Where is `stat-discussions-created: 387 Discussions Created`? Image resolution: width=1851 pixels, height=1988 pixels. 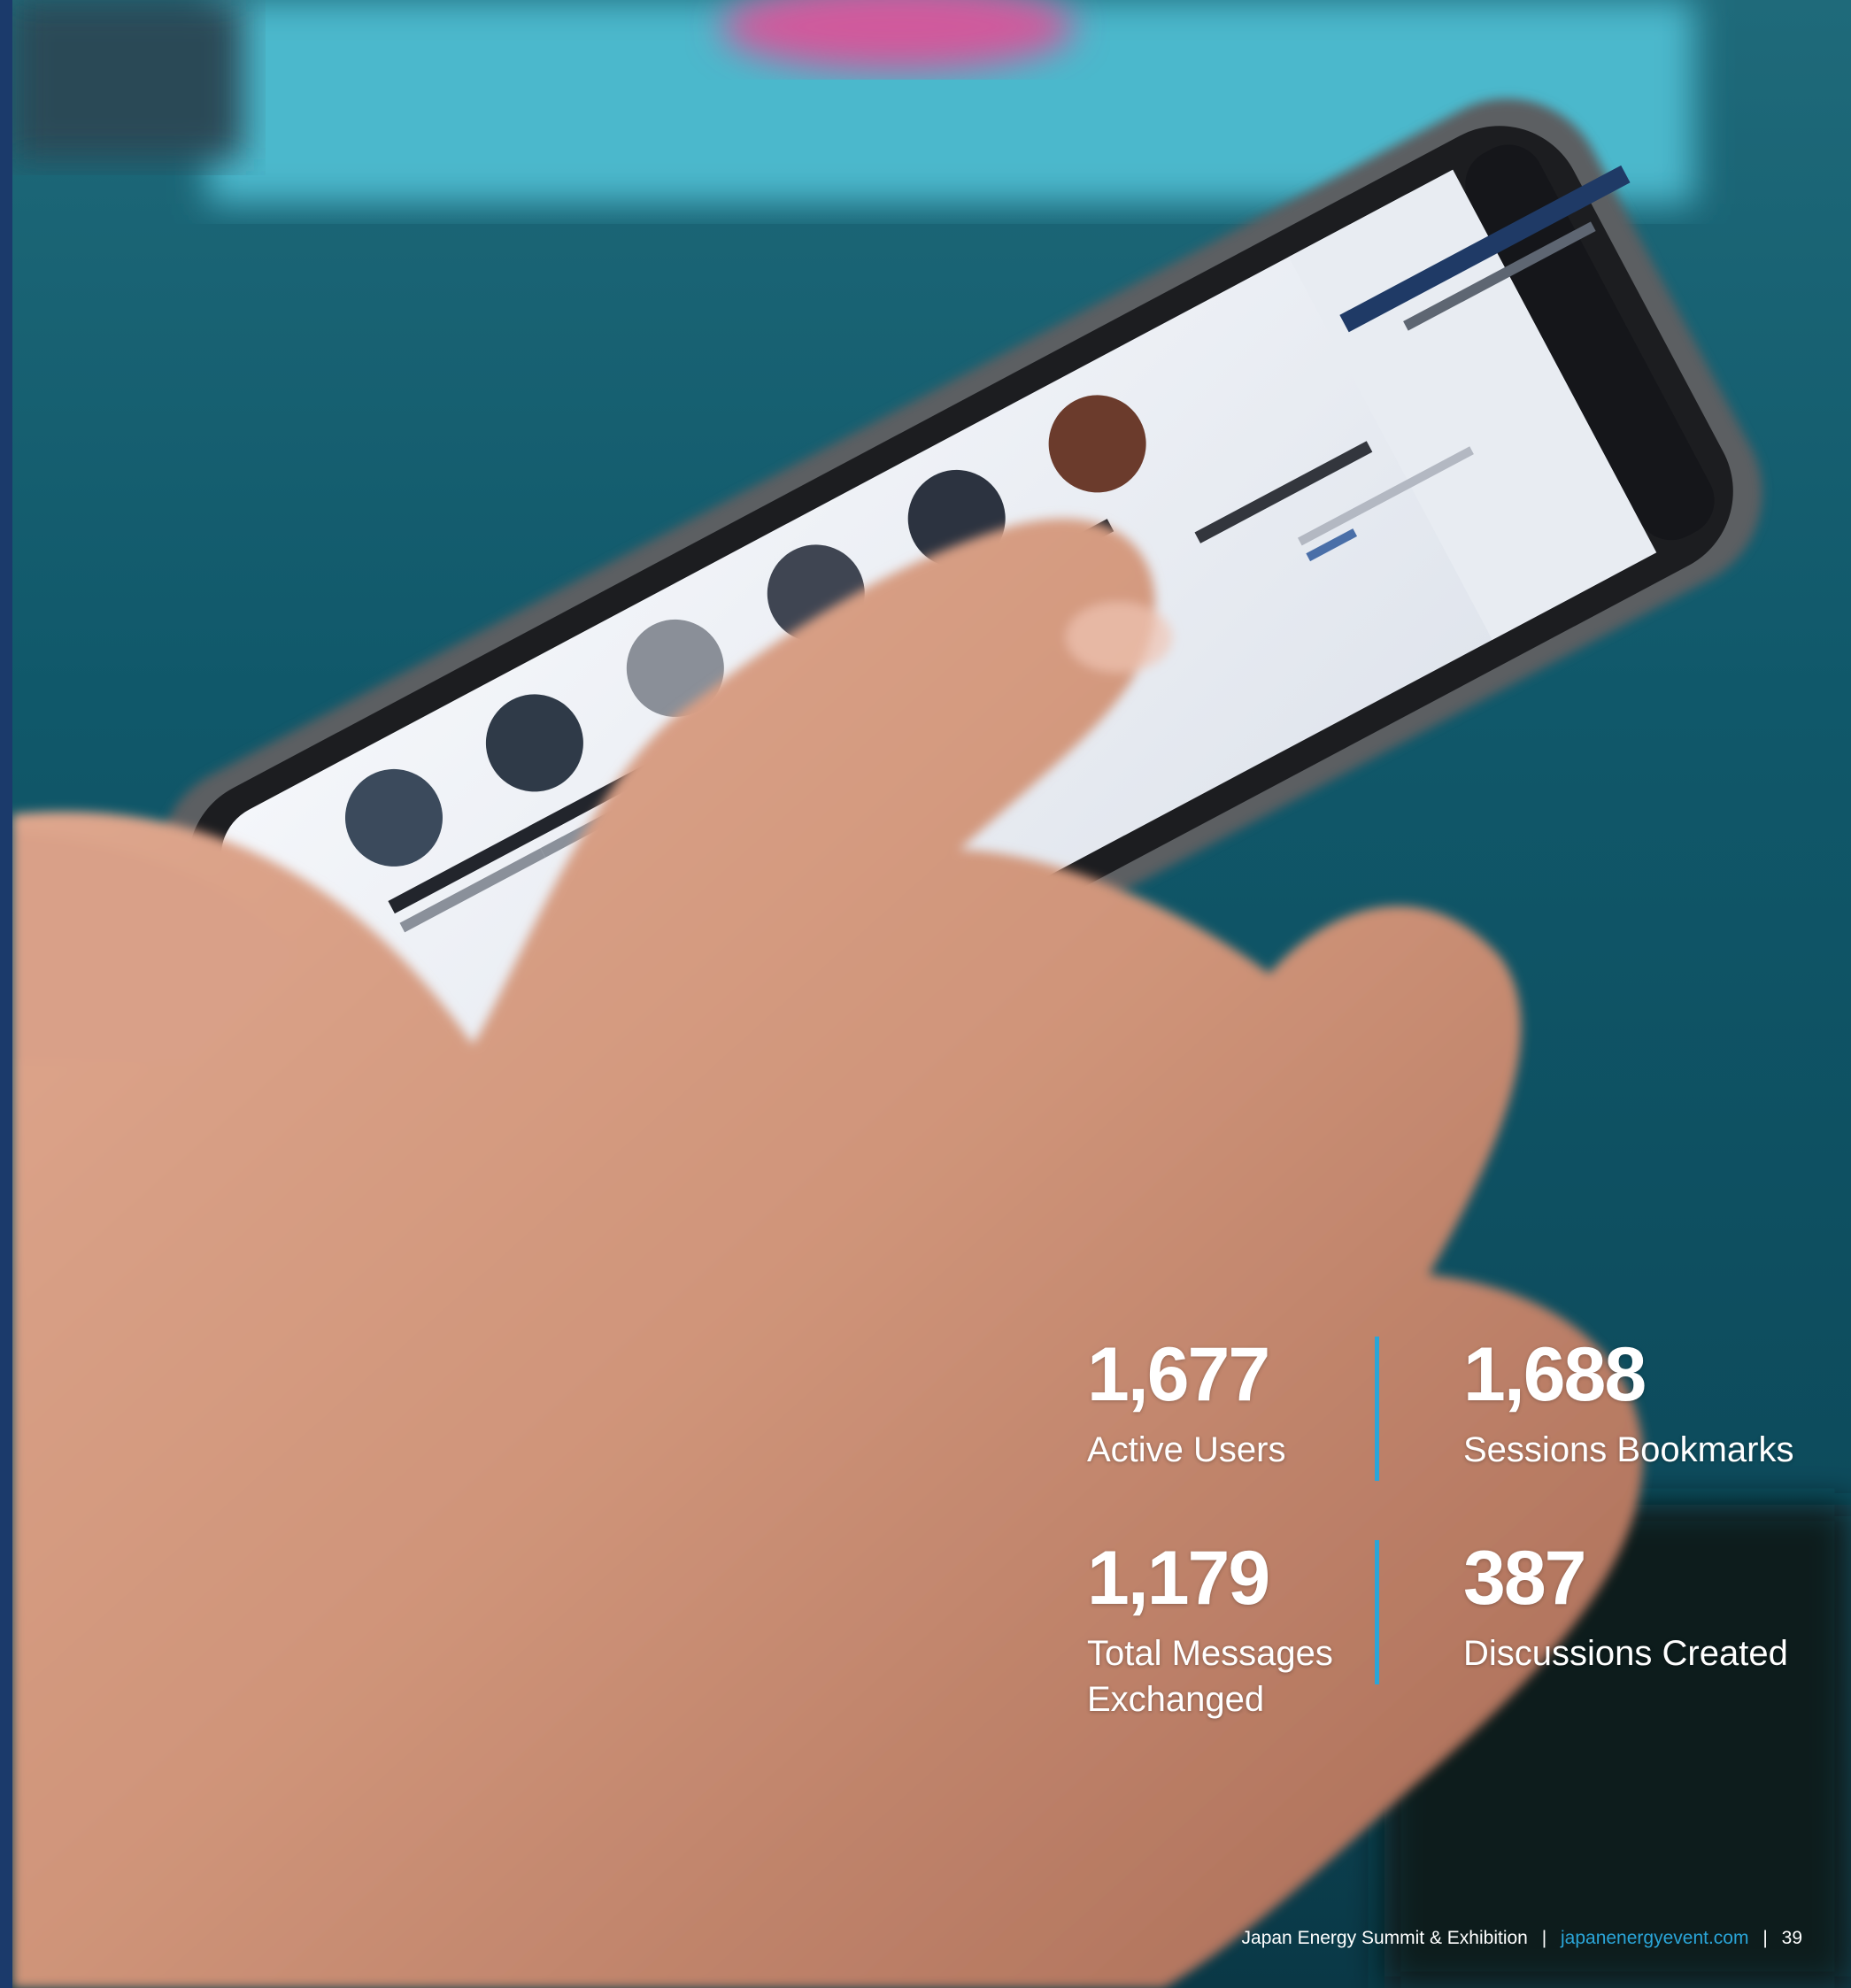 stat-discussions-created: 387 Discussions Created is located at coordinates (1625, 1608).